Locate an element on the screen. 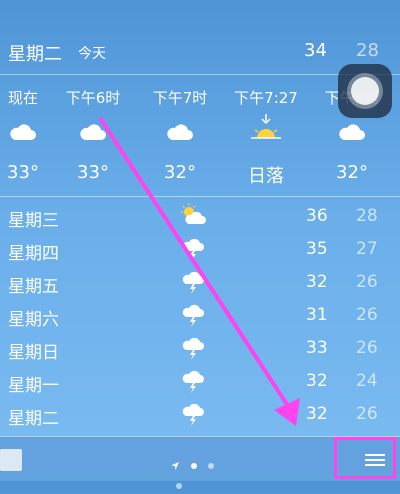 The width and height of the screenshot is (400, 494). page-indicator is located at coordinates (200, 472).